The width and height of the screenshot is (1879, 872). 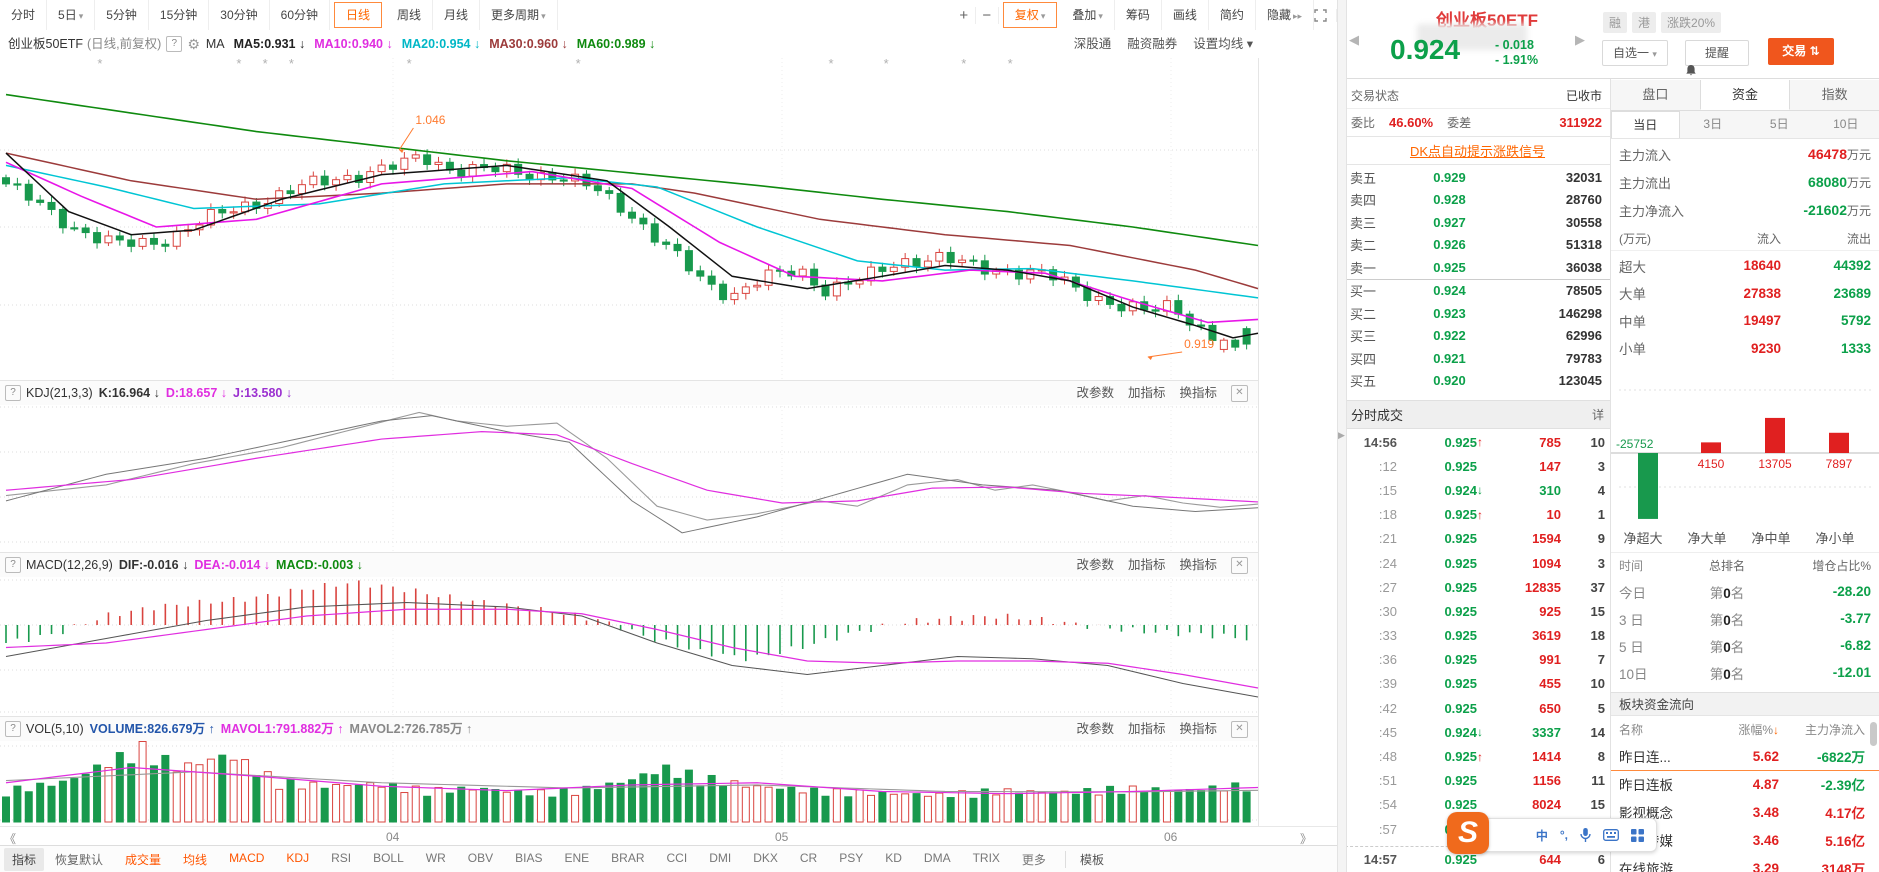 I want to click on period-tab-60分钟: 60分钟, so click(x=300, y=15).